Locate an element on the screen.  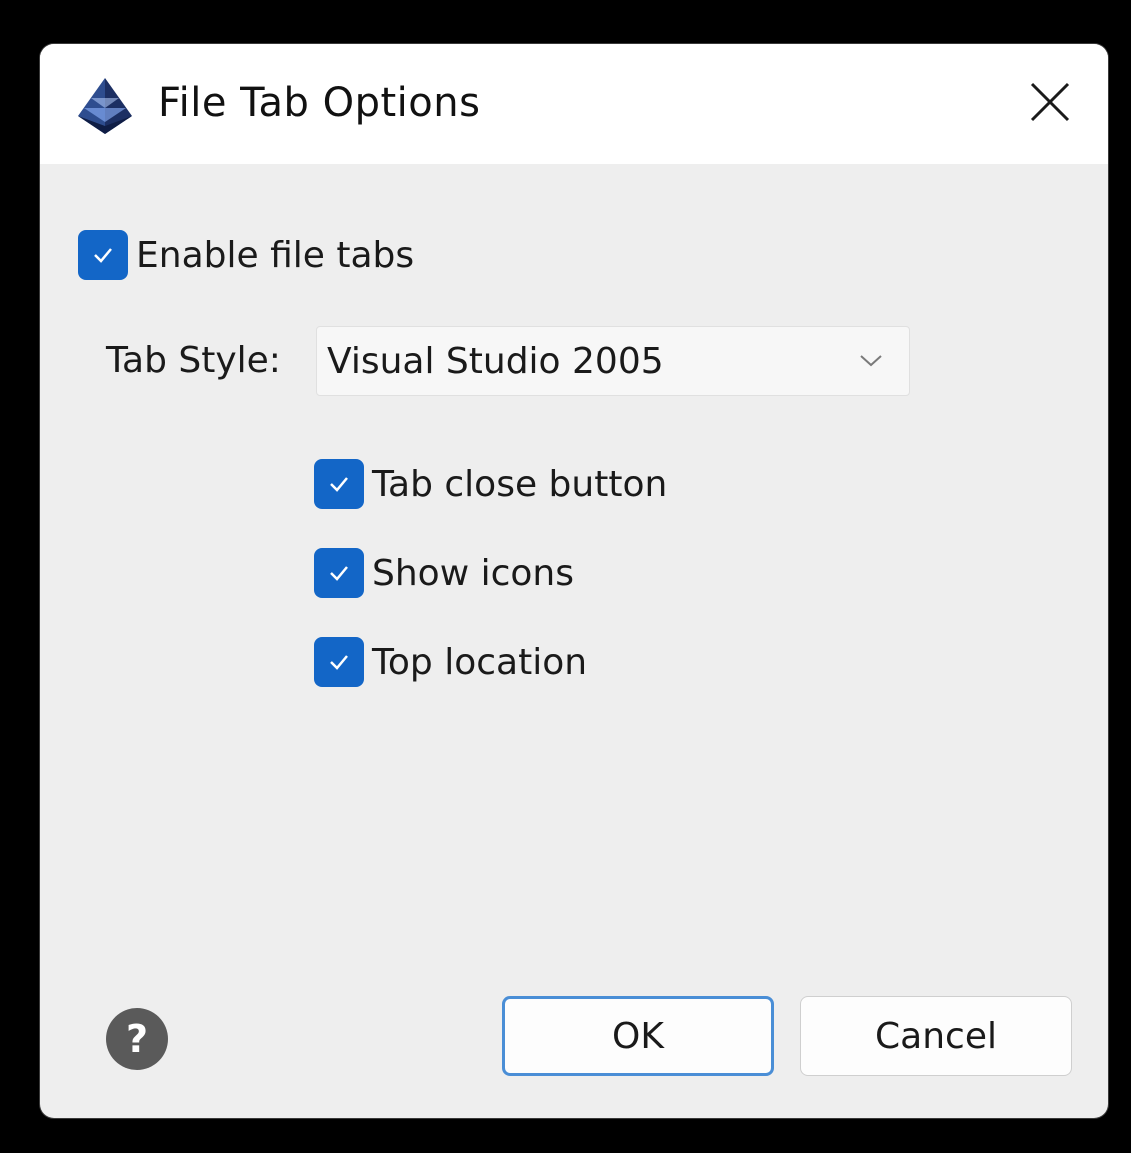
chevron-down-icon is located at coordinates (871, 361).